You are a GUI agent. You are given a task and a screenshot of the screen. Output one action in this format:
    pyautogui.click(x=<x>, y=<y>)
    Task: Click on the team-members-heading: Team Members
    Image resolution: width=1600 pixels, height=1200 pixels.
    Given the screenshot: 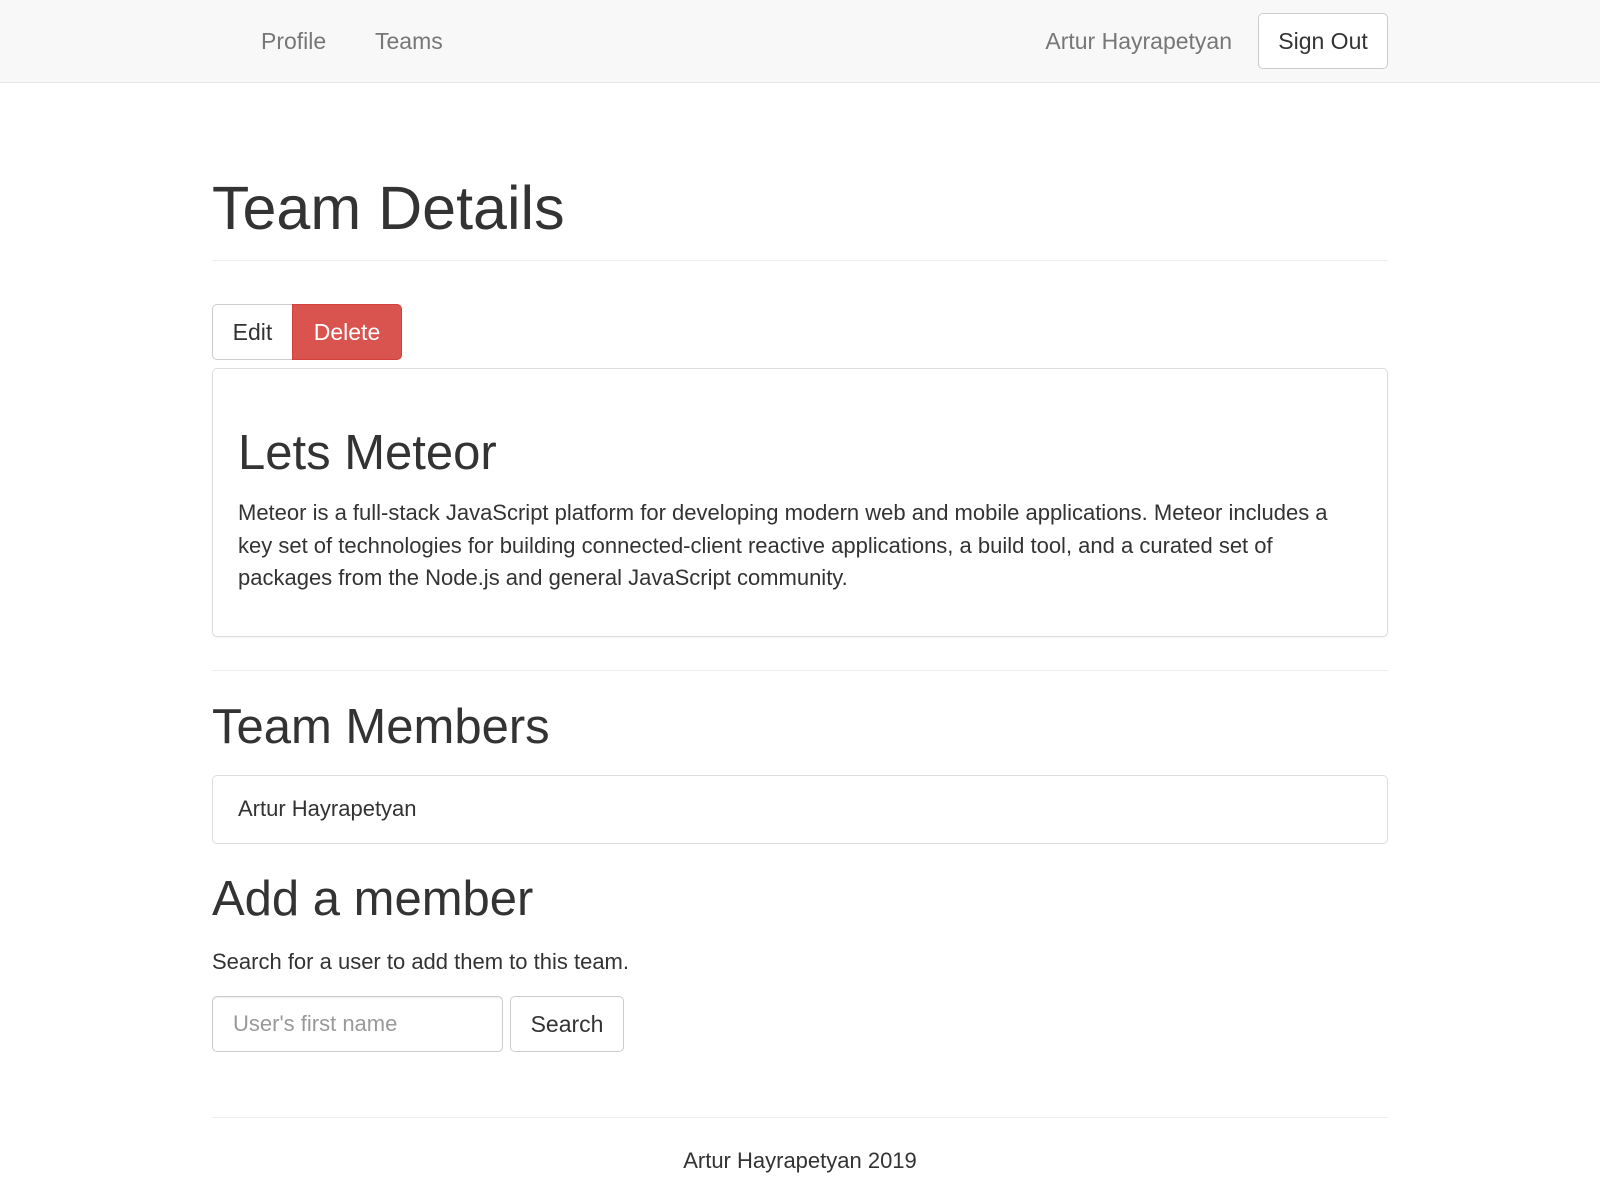 What is the action you would take?
    pyautogui.click(x=381, y=727)
    